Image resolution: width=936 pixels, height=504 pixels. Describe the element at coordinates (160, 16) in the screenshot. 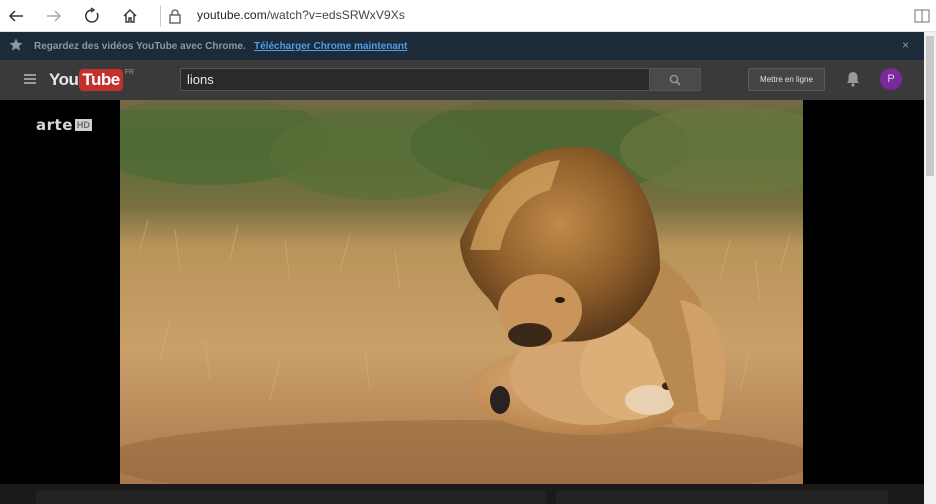

I see `toolbar-divider` at that location.